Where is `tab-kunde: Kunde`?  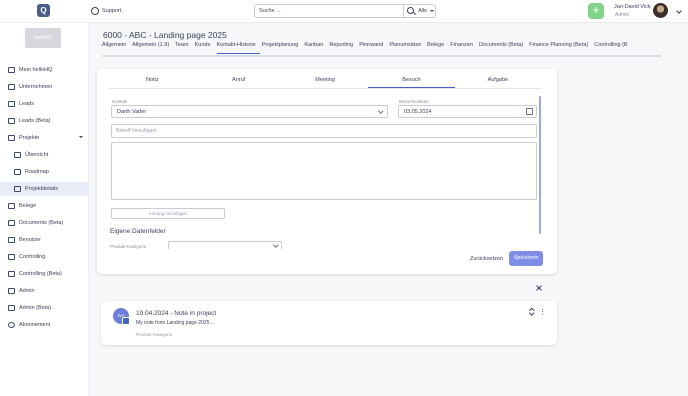
tab-kunde: Kunde is located at coordinates (205, 48).